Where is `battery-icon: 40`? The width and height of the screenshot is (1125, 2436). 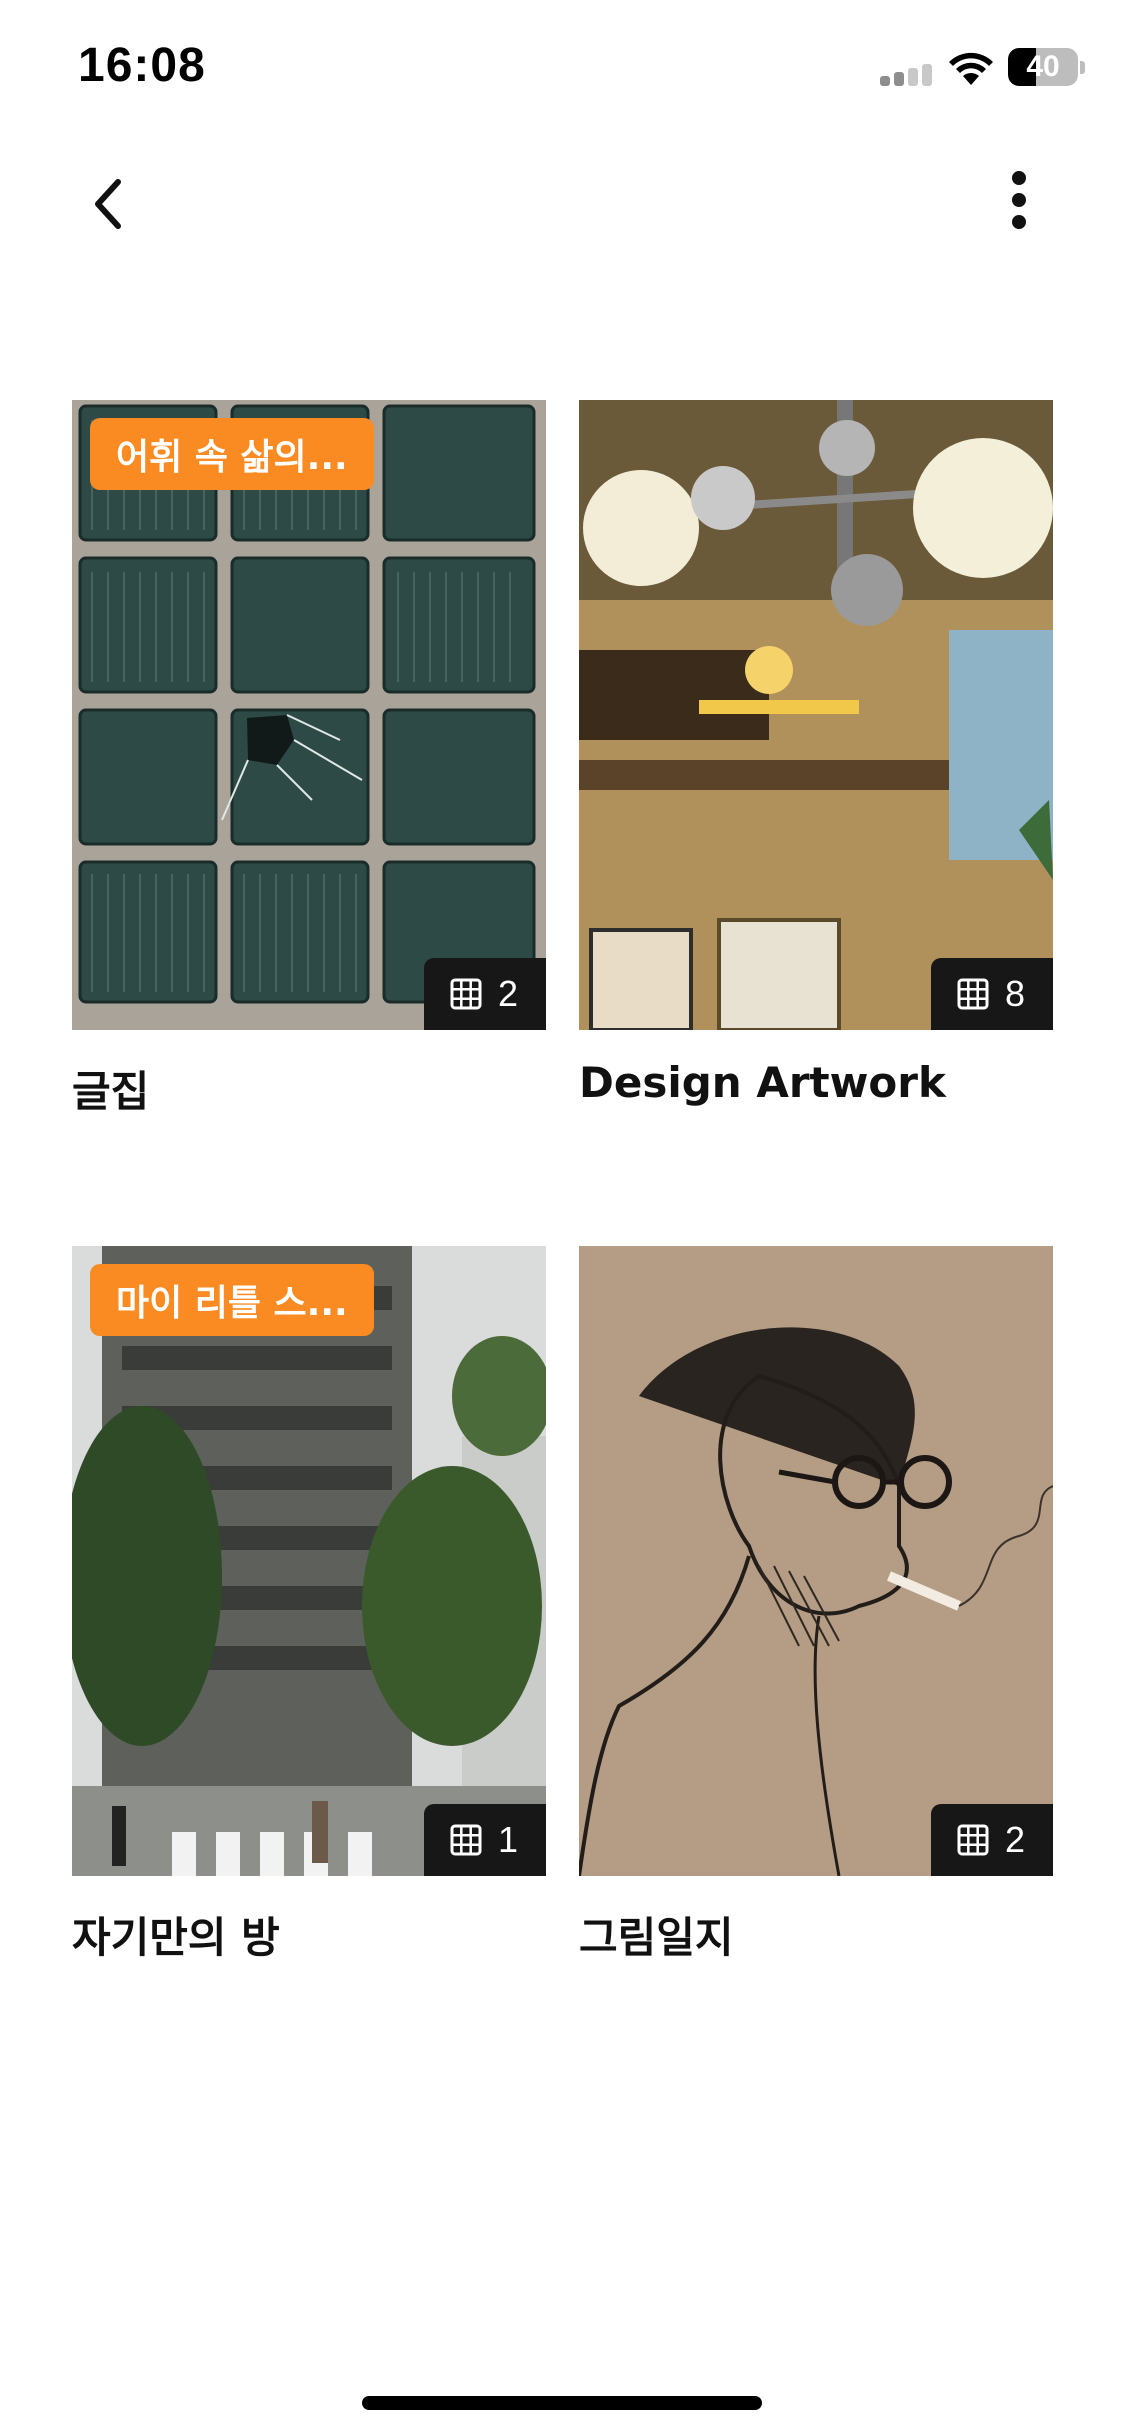
battery-icon: 40 is located at coordinates (1043, 67).